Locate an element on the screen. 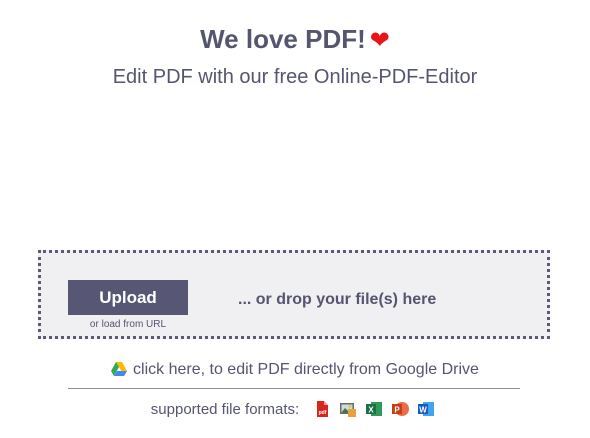 The width and height of the screenshot is (590, 438). svg-text: X is located at coordinates (372, 409).